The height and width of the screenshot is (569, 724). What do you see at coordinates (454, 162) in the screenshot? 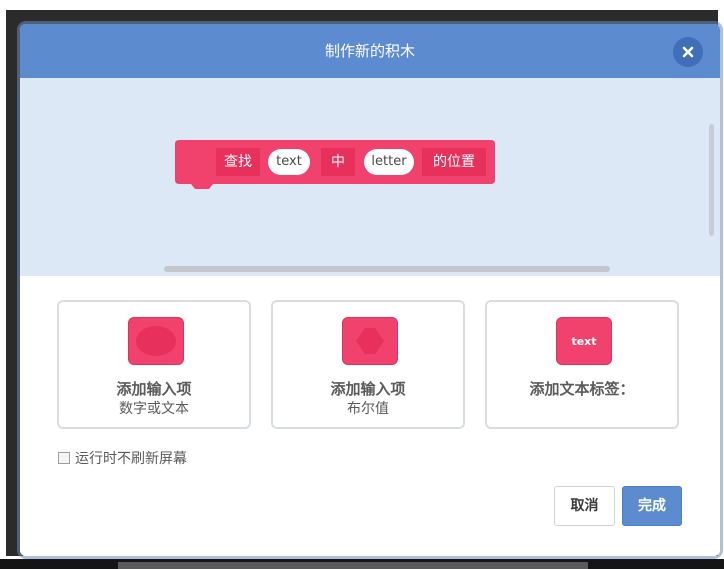
I see `block-label-position: 的位置` at bounding box center [454, 162].